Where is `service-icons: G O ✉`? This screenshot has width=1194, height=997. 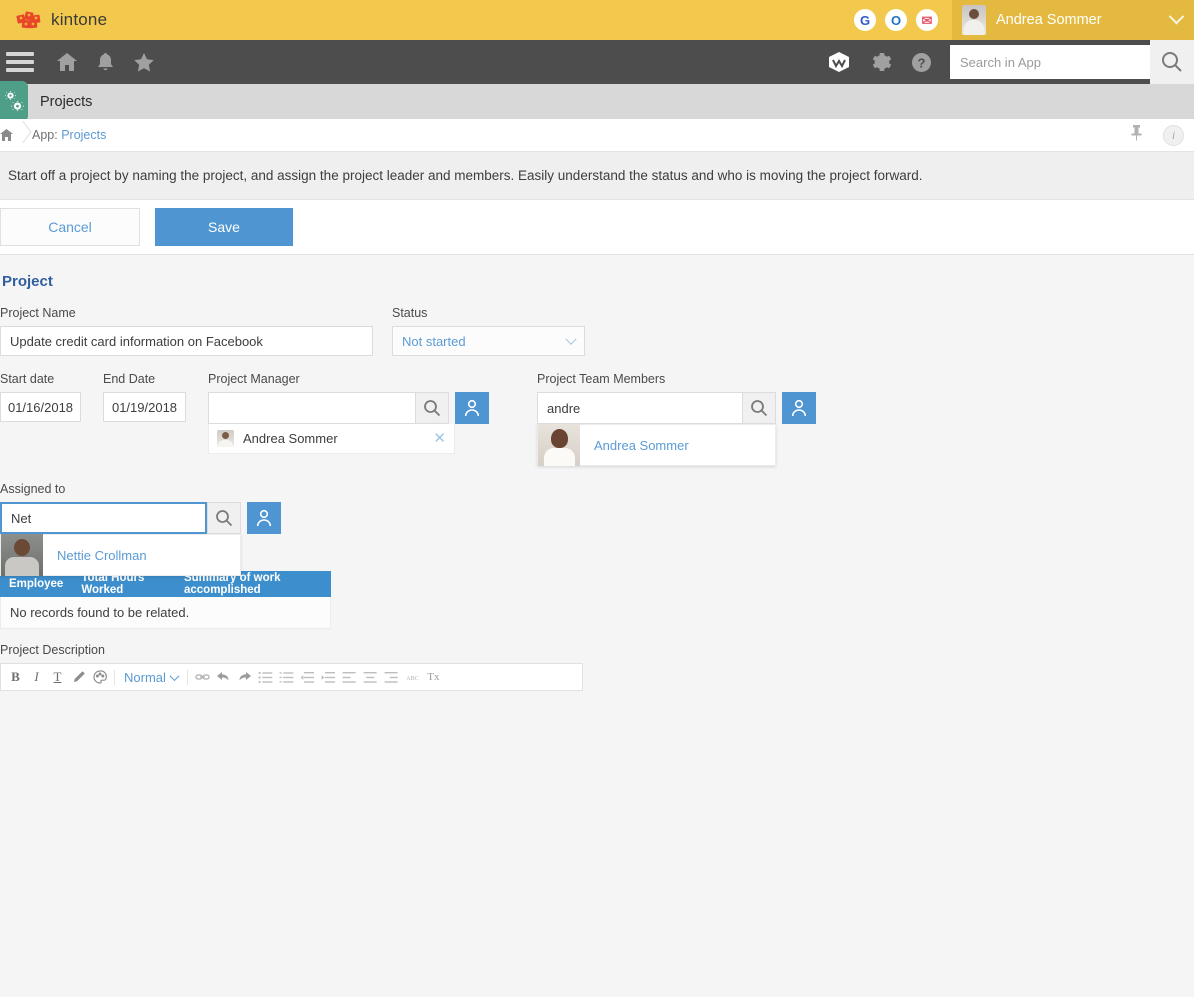
service-icons: G O ✉ is located at coordinates (903, 20).